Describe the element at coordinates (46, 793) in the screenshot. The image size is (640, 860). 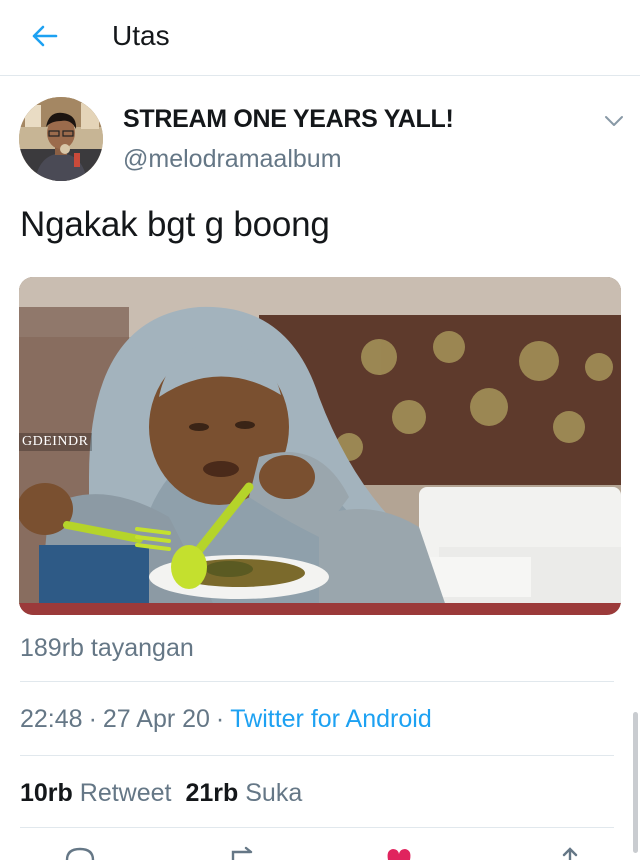
I see `retweet-count: 10rb` at that location.